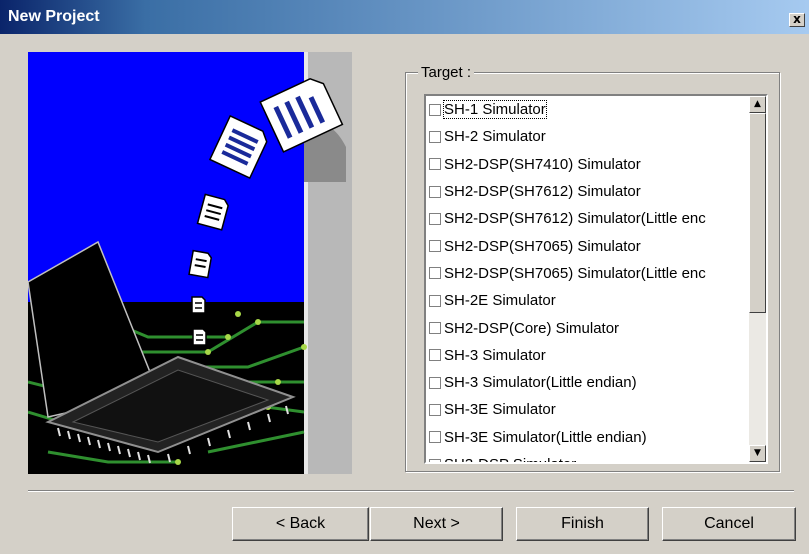 Image resolution: width=809 pixels, height=554 pixels. I want to click on target-item-label: SH2-DSP(SH7612) Simulator, so click(542, 192).